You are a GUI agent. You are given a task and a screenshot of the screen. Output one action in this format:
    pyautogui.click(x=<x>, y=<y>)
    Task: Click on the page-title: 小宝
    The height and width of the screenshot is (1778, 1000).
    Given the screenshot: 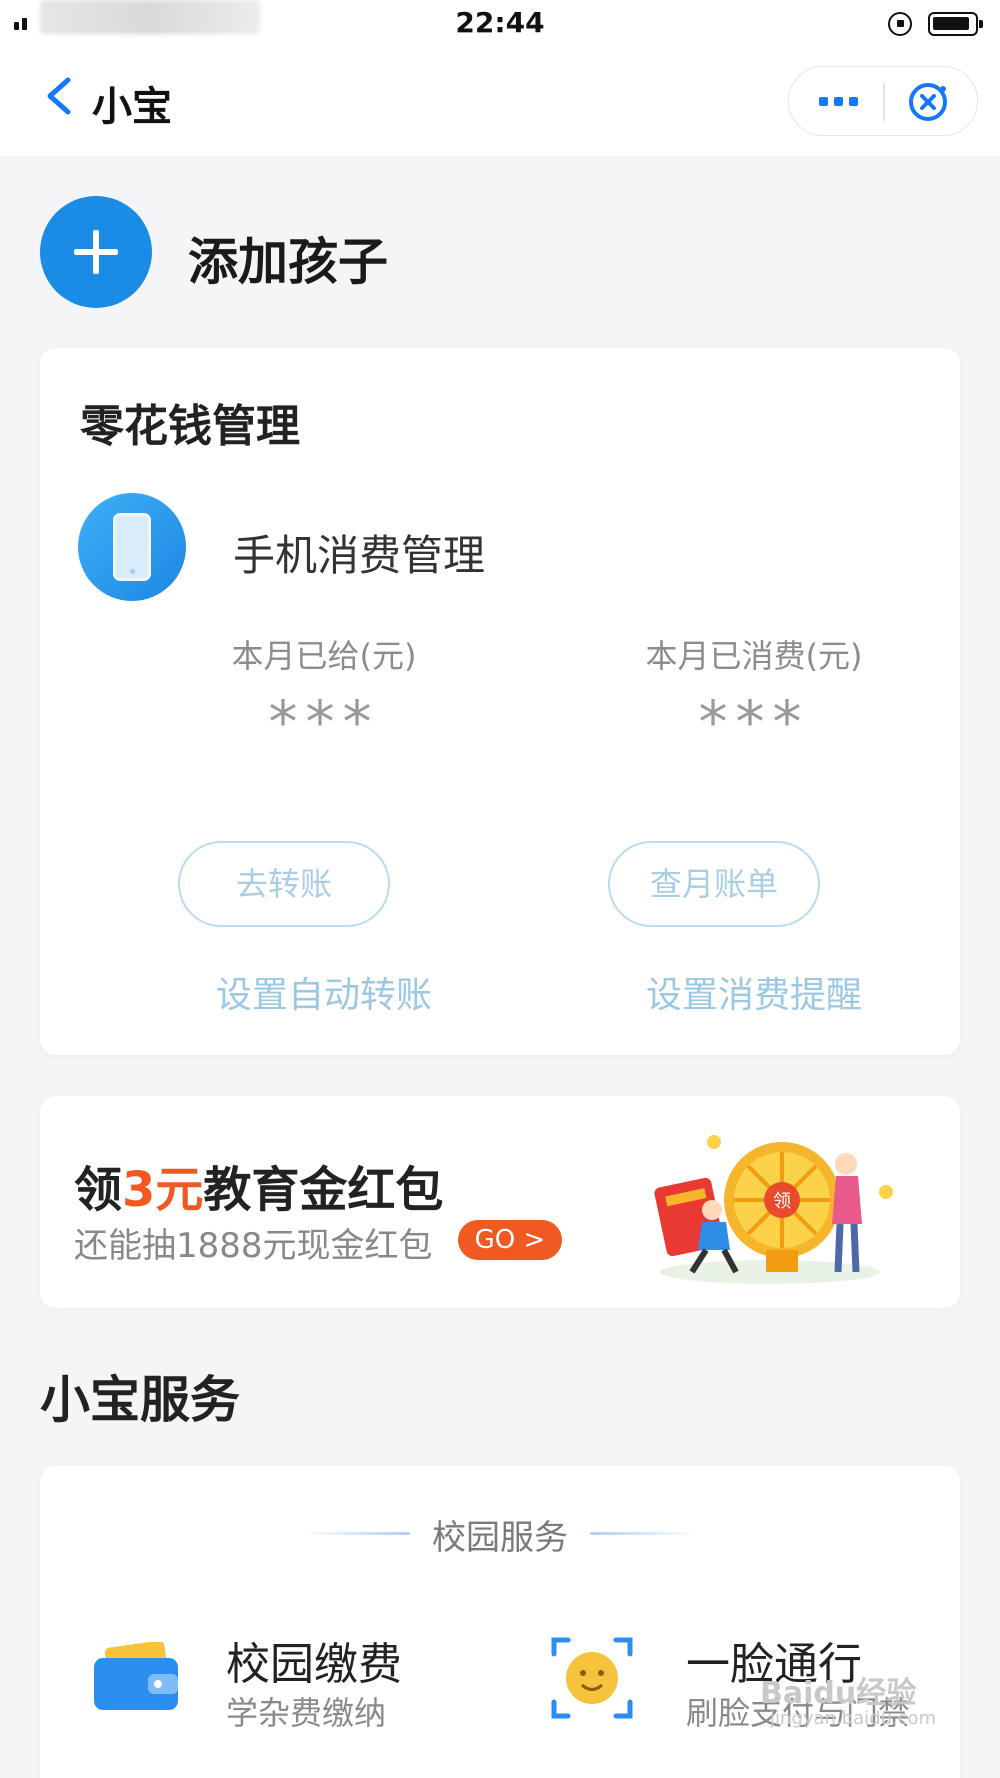 What is the action you would take?
    pyautogui.click(x=132, y=107)
    